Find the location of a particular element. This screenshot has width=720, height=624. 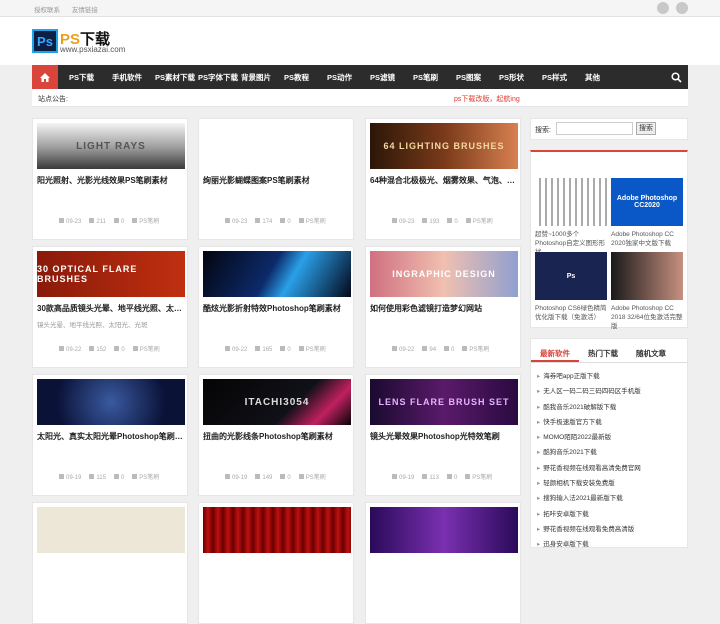

nav-item-background: 背景图片 is located at coordinates (251, 77).